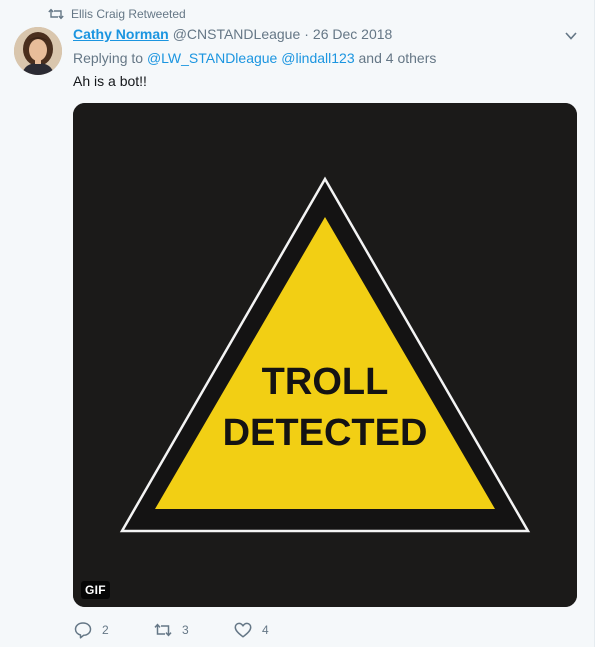 The width and height of the screenshot is (595, 647). Describe the element at coordinates (325, 382) in the screenshot. I see `sign-text-line1: TROLL` at that location.